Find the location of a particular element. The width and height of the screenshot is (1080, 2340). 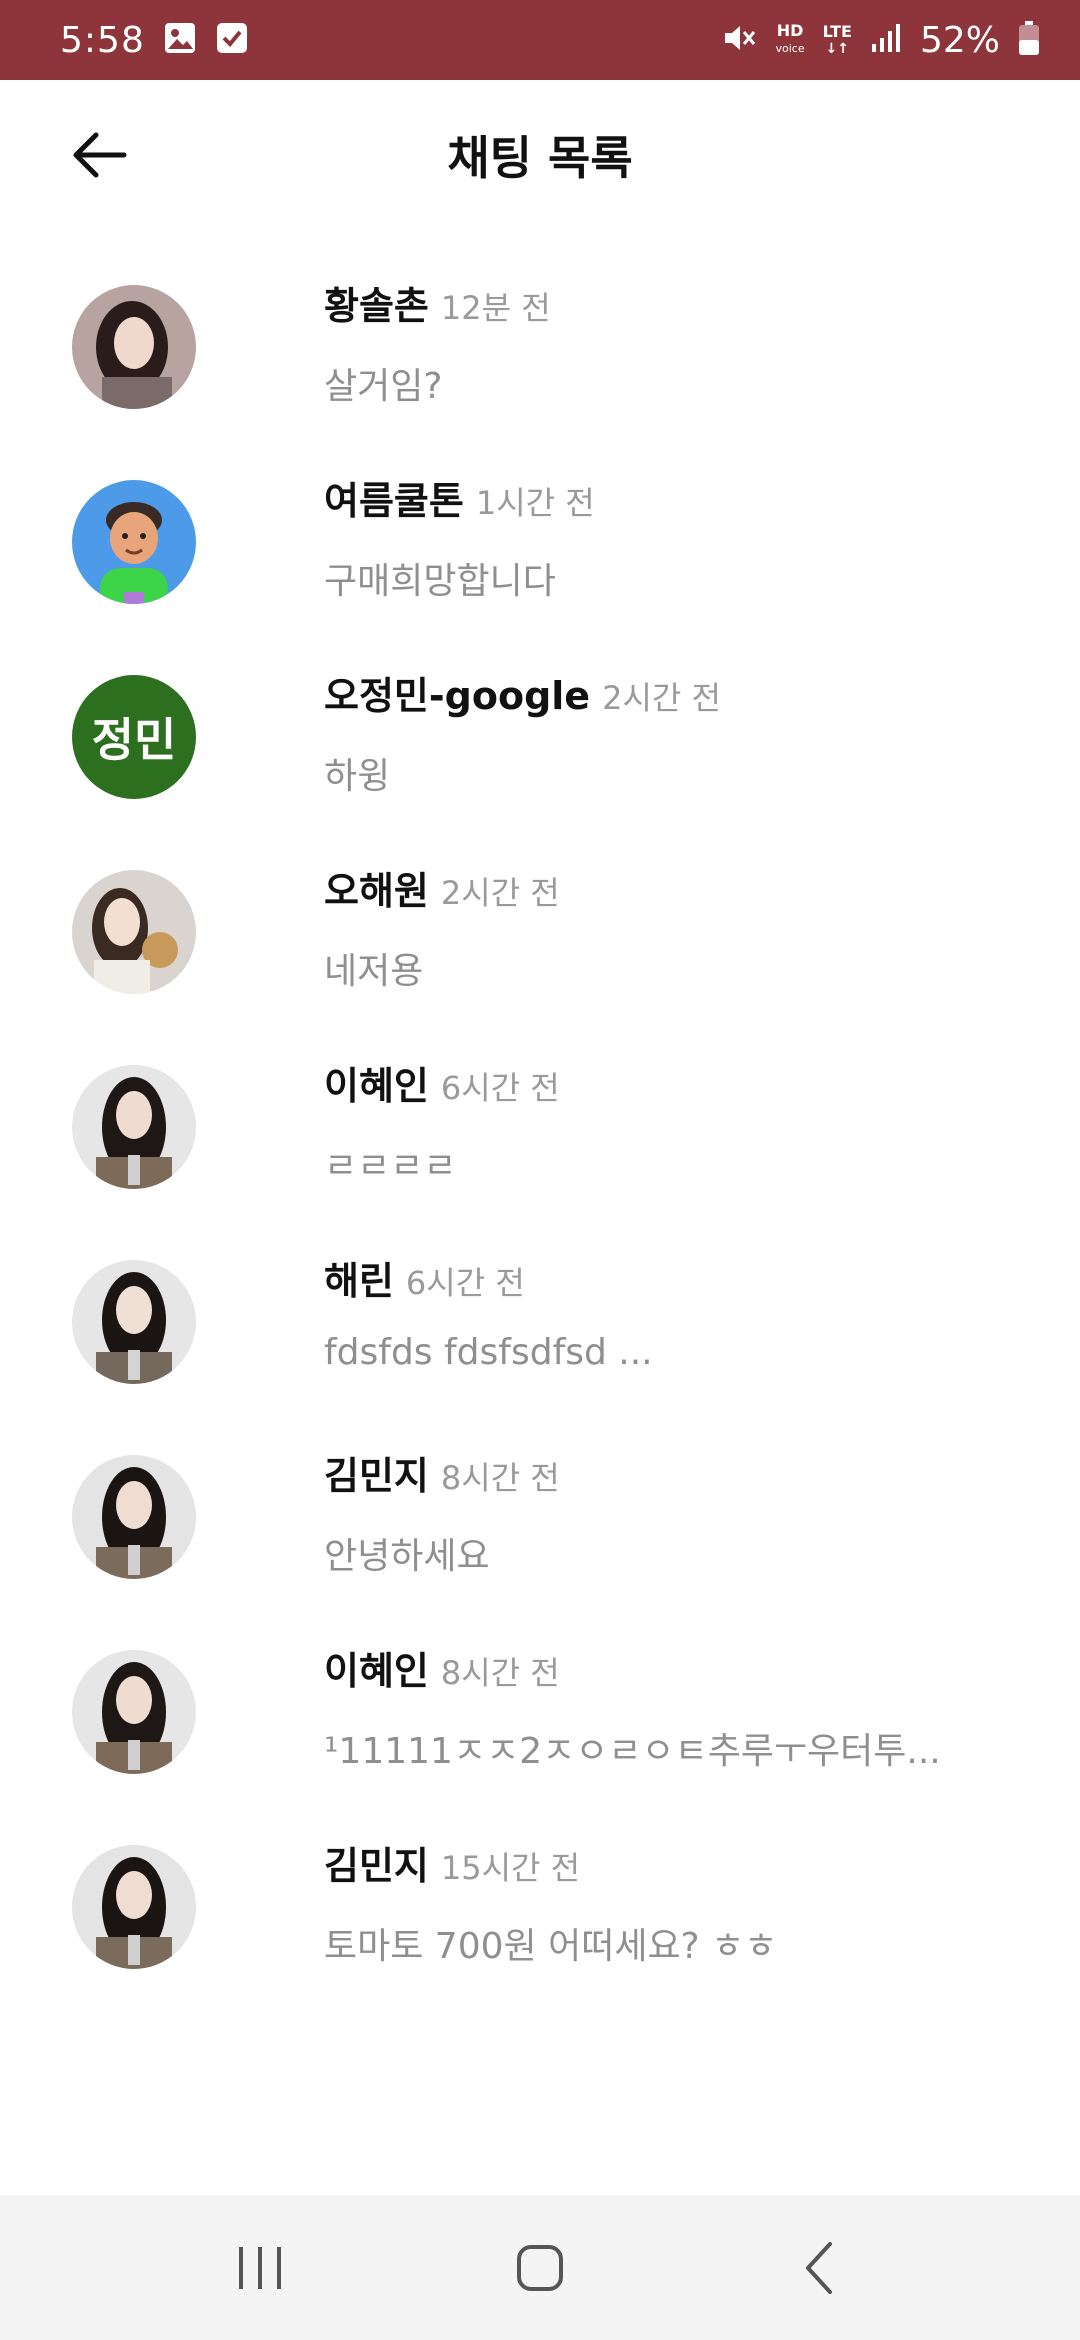

chat-header-line: 이혜인 8시간 전 is located at coordinates (694, 1675).